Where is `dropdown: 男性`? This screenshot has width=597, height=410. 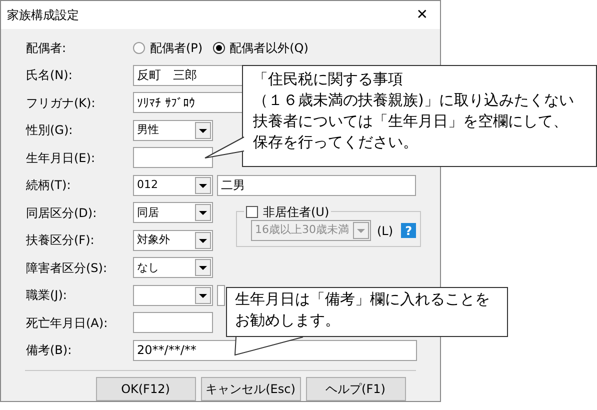
dropdown: 男性 is located at coordinates (173, 130).